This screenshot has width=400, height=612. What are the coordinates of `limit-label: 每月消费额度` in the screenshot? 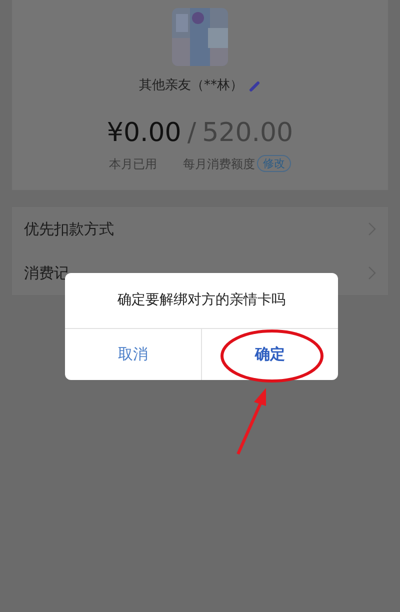 It's located at (219, 164).